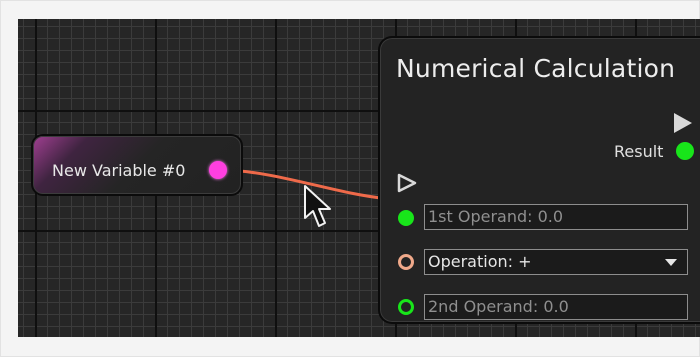 Image resolution: width=700 pixels, height=357 pixels. What do you see at coordinates (406, 262) in the screenshot?
I see `operation-port` at bounding box center [406, 262].